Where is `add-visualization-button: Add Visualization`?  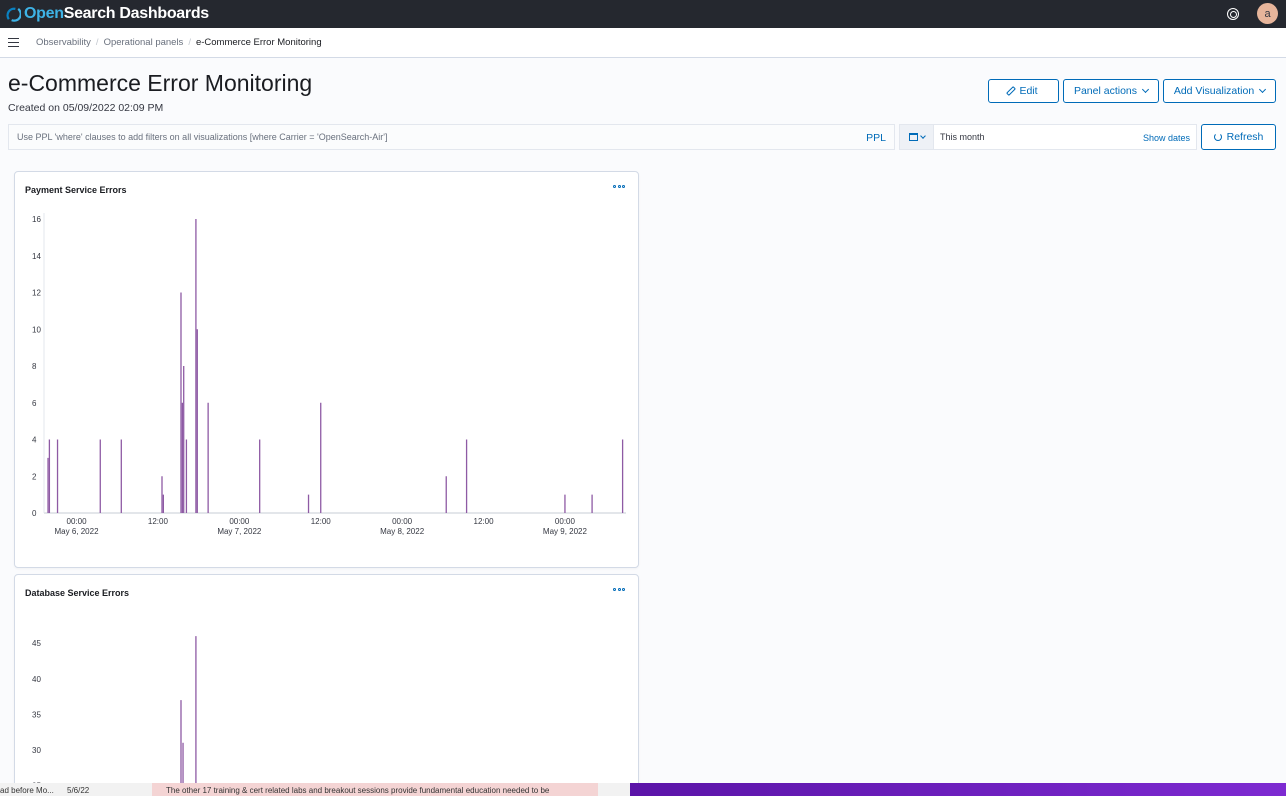 add-visualization-button: Add Visualization is located at coordinates (1219, 91).